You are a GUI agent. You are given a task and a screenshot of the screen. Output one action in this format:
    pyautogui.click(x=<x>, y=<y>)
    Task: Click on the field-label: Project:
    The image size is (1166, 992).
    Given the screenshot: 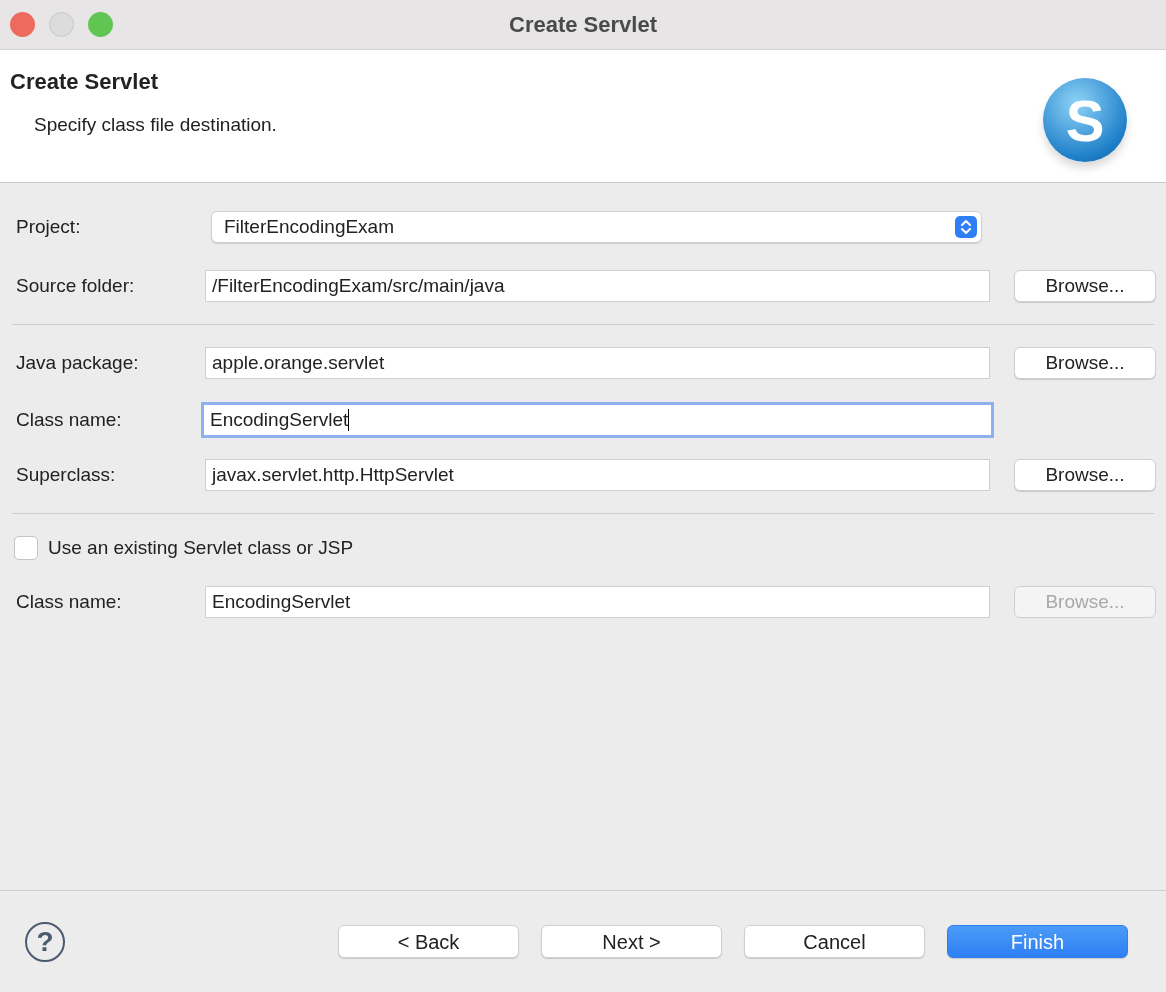 What is the action you would take?
    pyautogui.click(x=49, y=226)
    